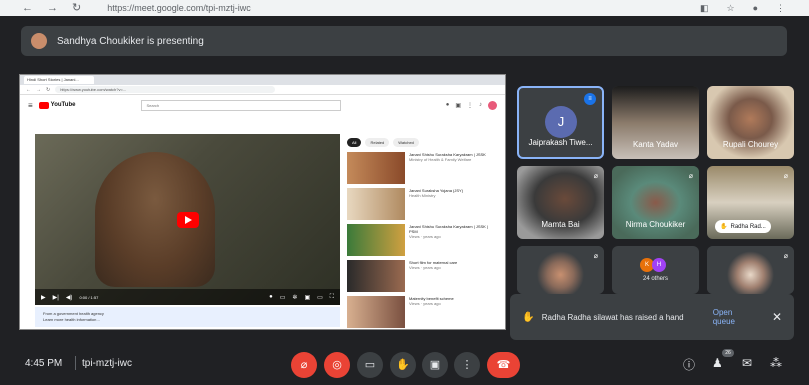  I want to click on filter-chips: All Related Watched, so click(383, 142).